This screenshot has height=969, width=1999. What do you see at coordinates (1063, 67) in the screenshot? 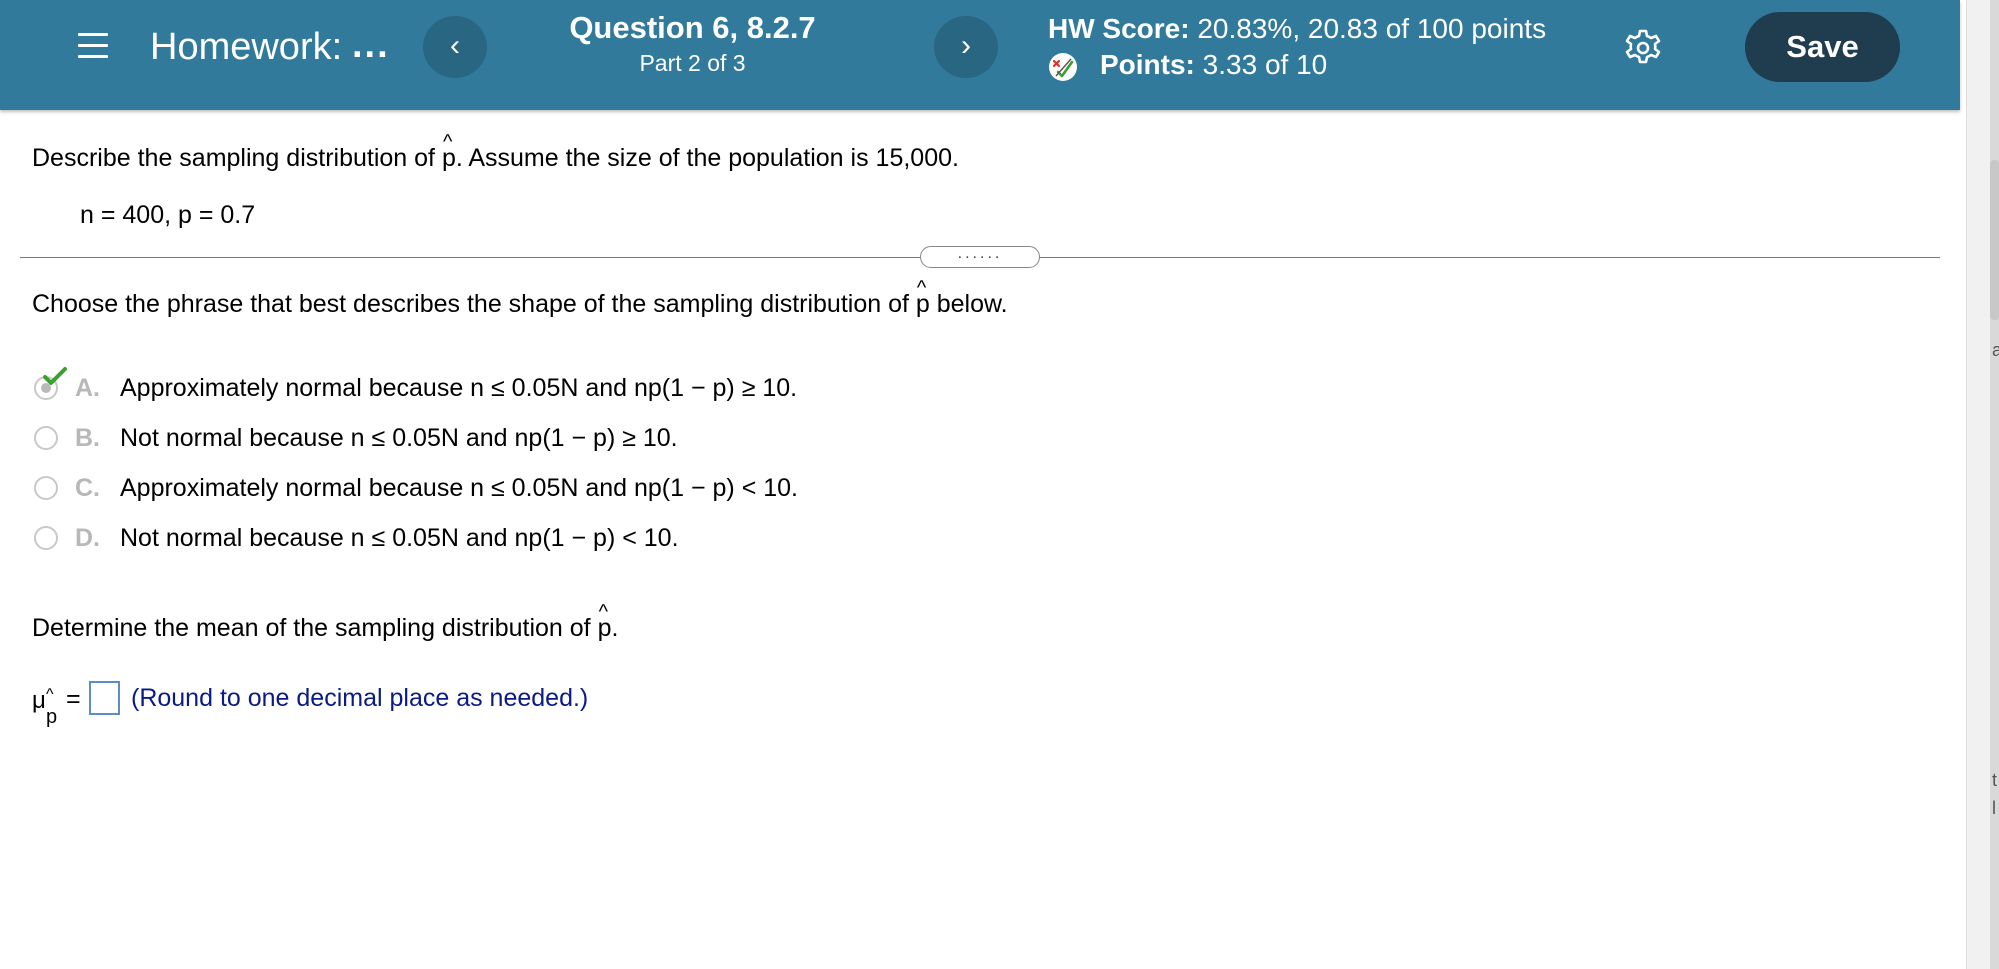
I see `partial-credit-icon` at bounding box center [1063, 67].